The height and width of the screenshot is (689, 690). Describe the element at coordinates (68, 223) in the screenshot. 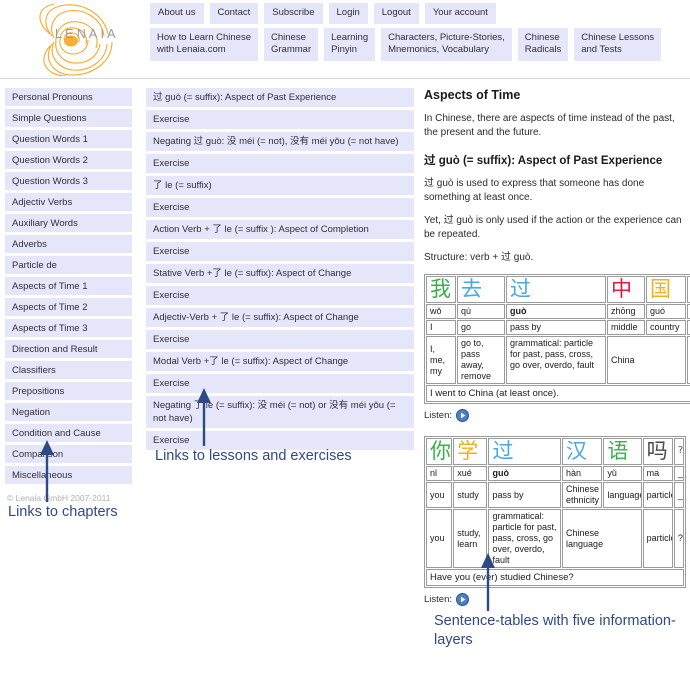

I see `sidebar-item-auxiliary-words: Auxiliary Words` at that location.